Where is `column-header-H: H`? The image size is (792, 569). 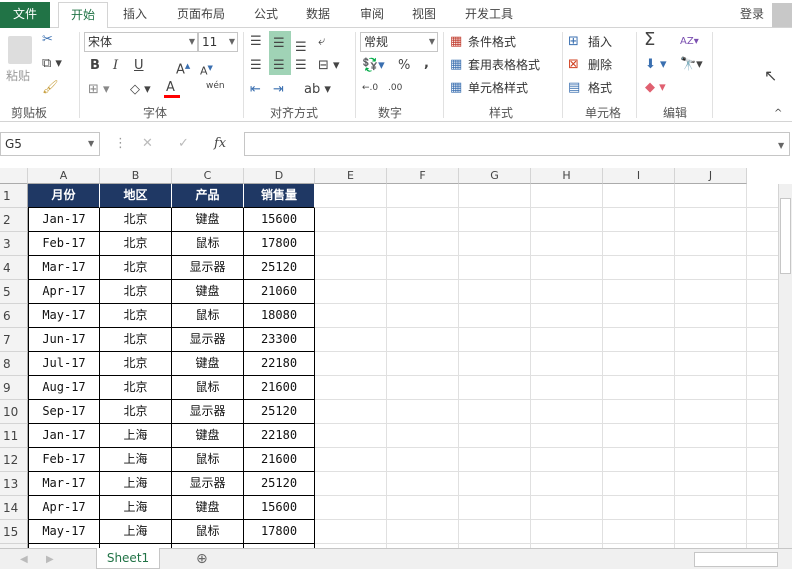
column-header-H: H is located at coordinates (567, 176).